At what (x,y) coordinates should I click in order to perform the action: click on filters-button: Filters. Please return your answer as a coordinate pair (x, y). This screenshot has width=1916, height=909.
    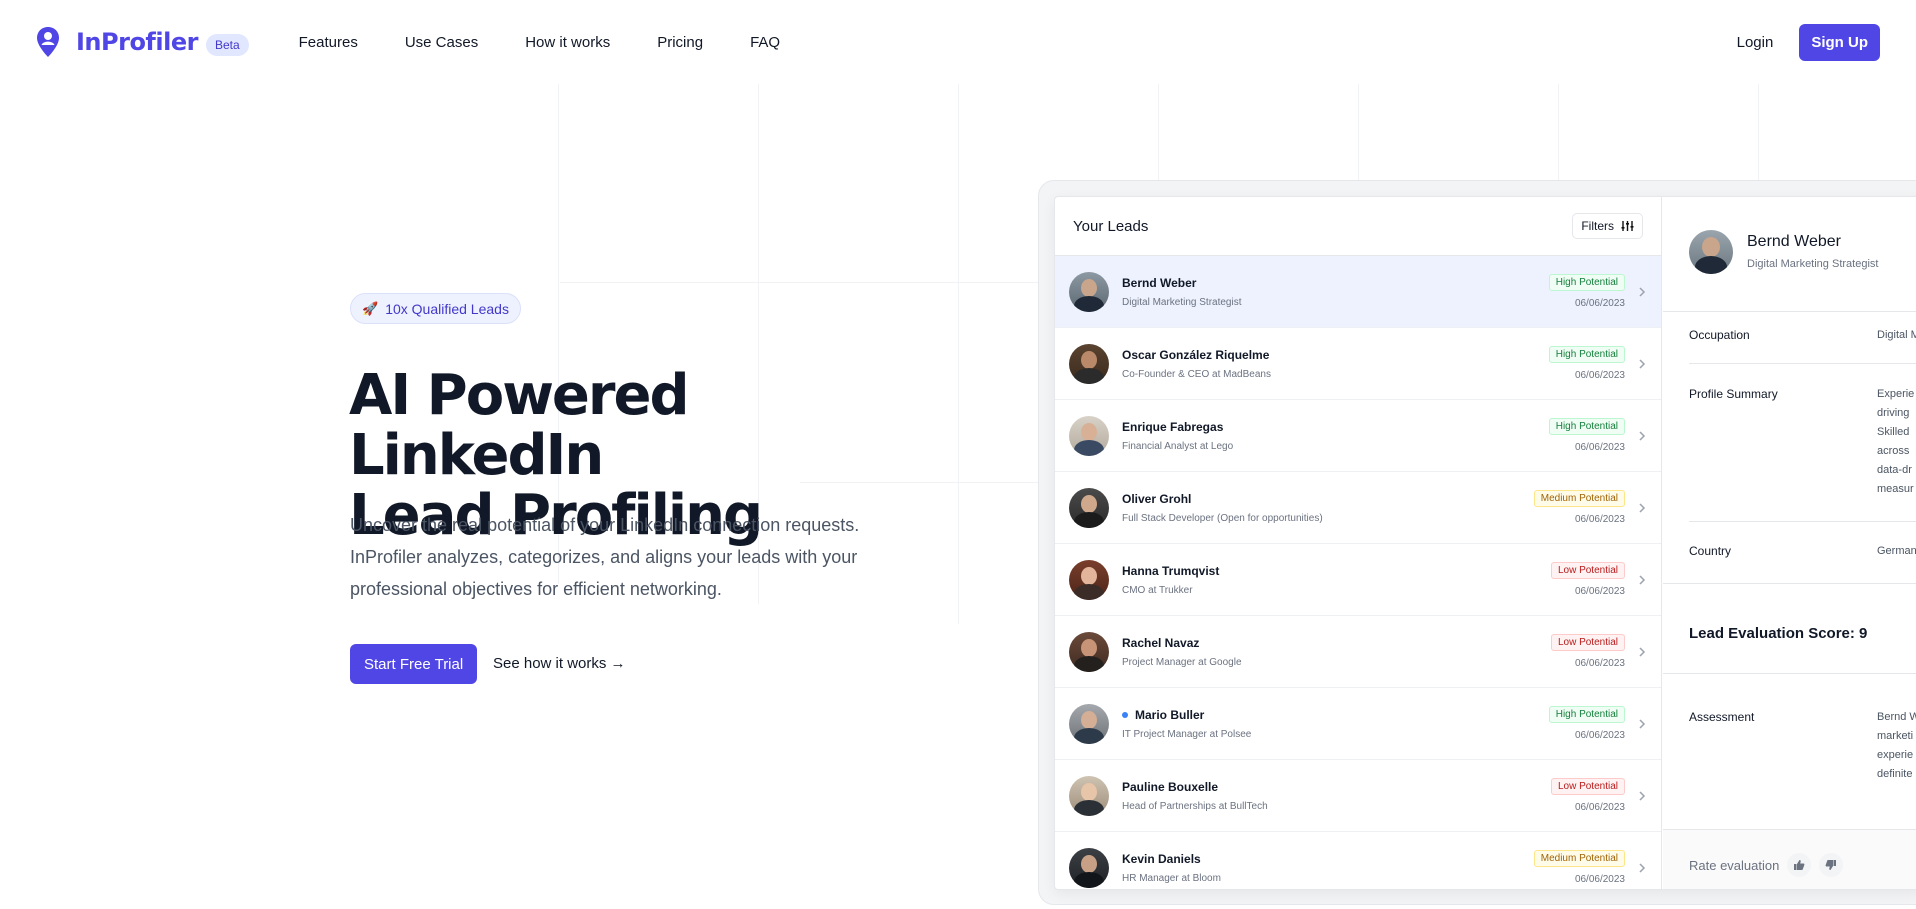
    Looking at the image, I should click on (1607, 226).